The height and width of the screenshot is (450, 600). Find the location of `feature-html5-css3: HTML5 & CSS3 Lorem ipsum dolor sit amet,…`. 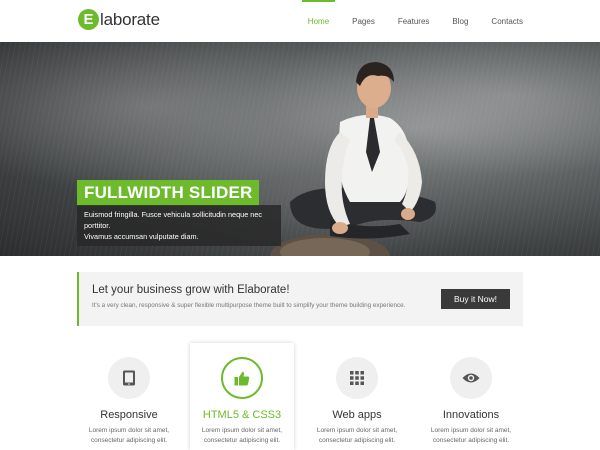

feature-html5-css3: HTML5 & CSS3 Lorem ipsum dolor sit amet,… is located at coordinates (242, 396).